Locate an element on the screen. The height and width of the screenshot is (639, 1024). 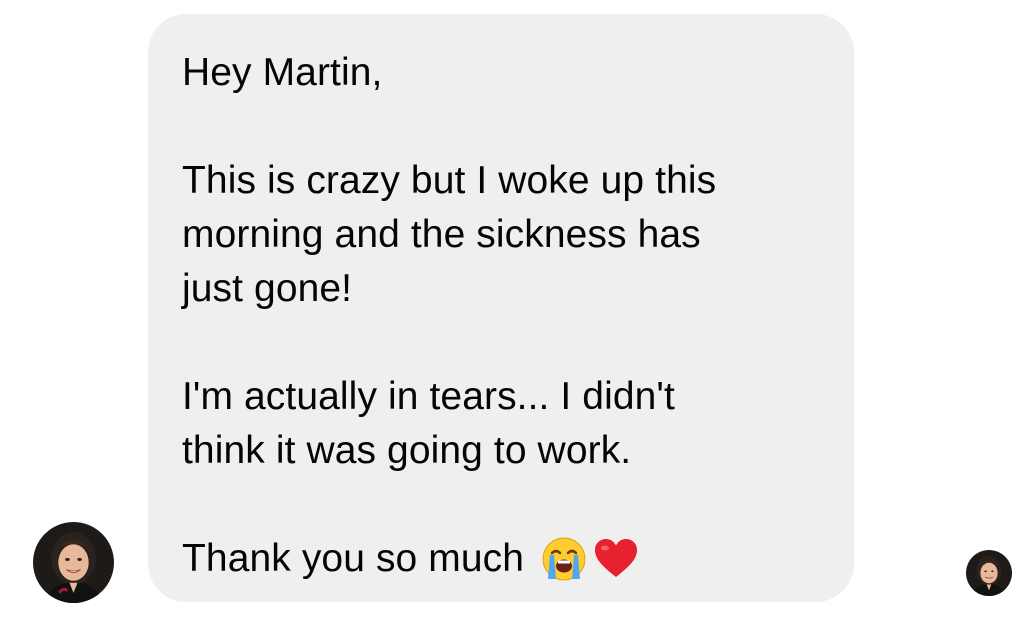
read-receipt-photo-icon is located at coordinates (989, 573).